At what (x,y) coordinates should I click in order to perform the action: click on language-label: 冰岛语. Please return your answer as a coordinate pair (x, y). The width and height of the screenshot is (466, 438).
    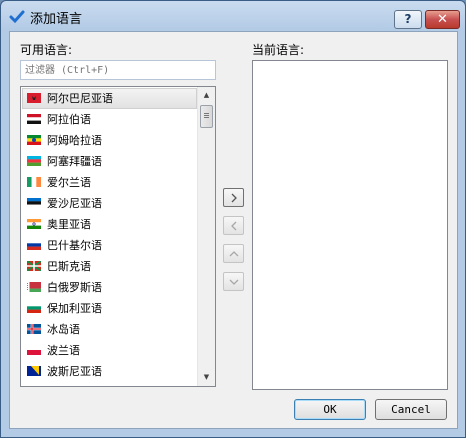
    Looking at the image, I should click on (63, 329).